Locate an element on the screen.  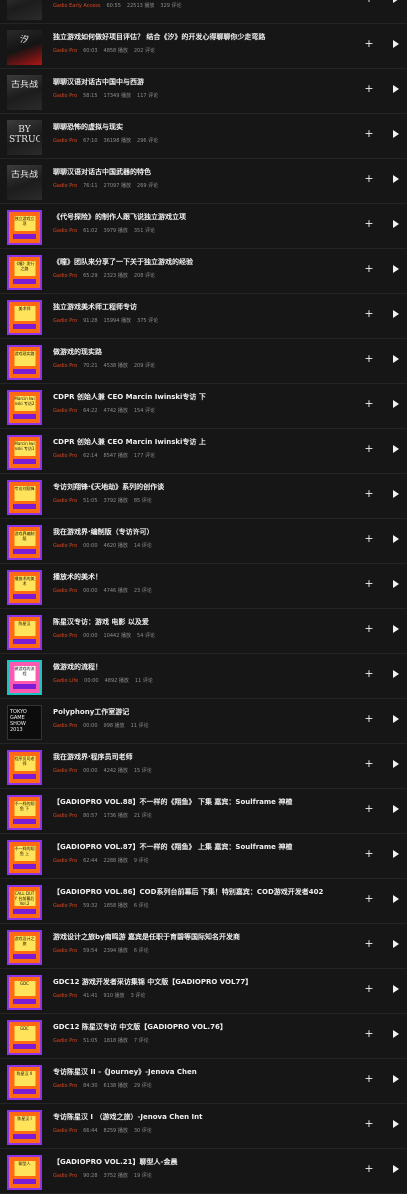
episode-thumbnail: 陈星汉 is located at coordinates (24, 632).